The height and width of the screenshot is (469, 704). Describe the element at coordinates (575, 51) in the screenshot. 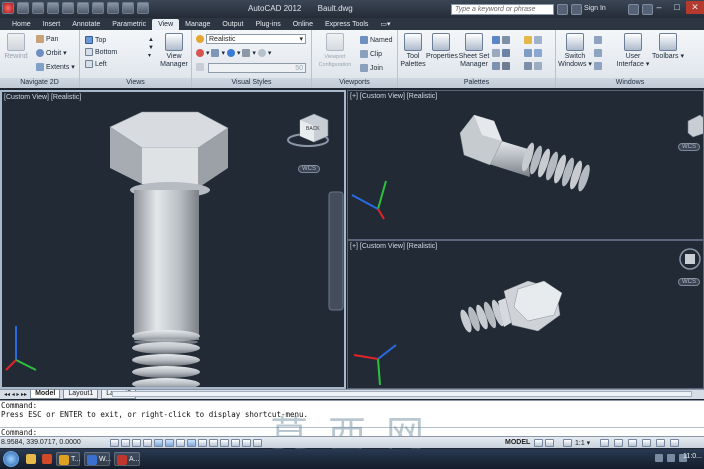

I see `switch-windows-button: Switch Windows ▾` at that location.